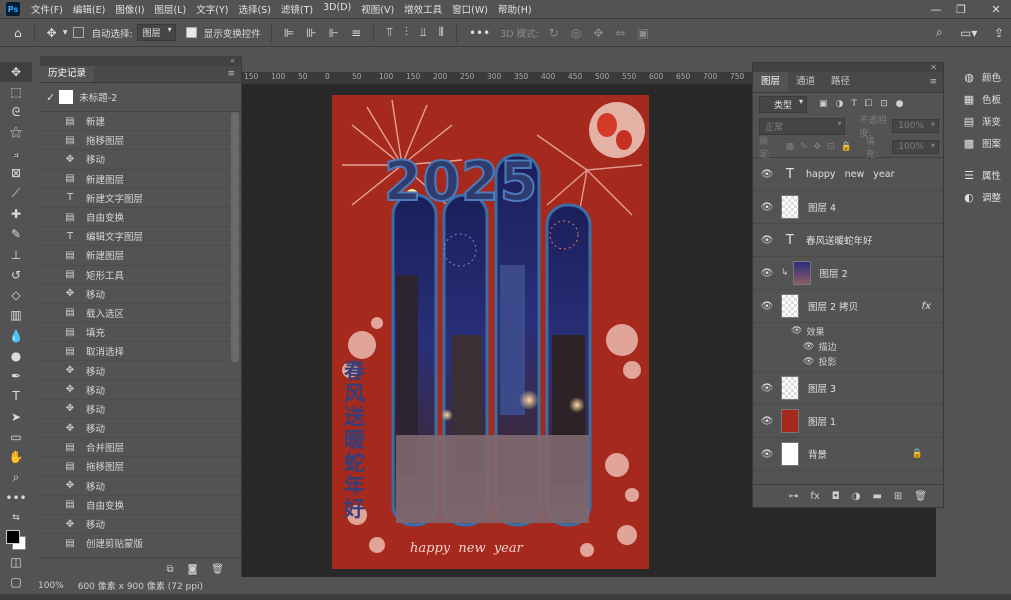 The height and width of the screenshot is (600, 1011). I want to click on delete-layer-icon: 🗑, so click(920, 496).